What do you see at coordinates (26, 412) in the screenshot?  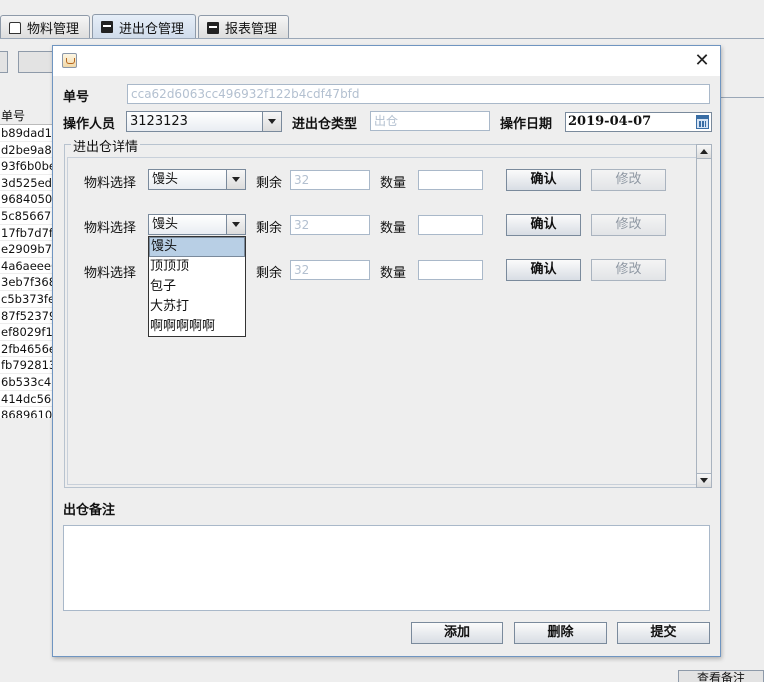 I see `table-row: 8689610b` at bounding box center [26, 412].